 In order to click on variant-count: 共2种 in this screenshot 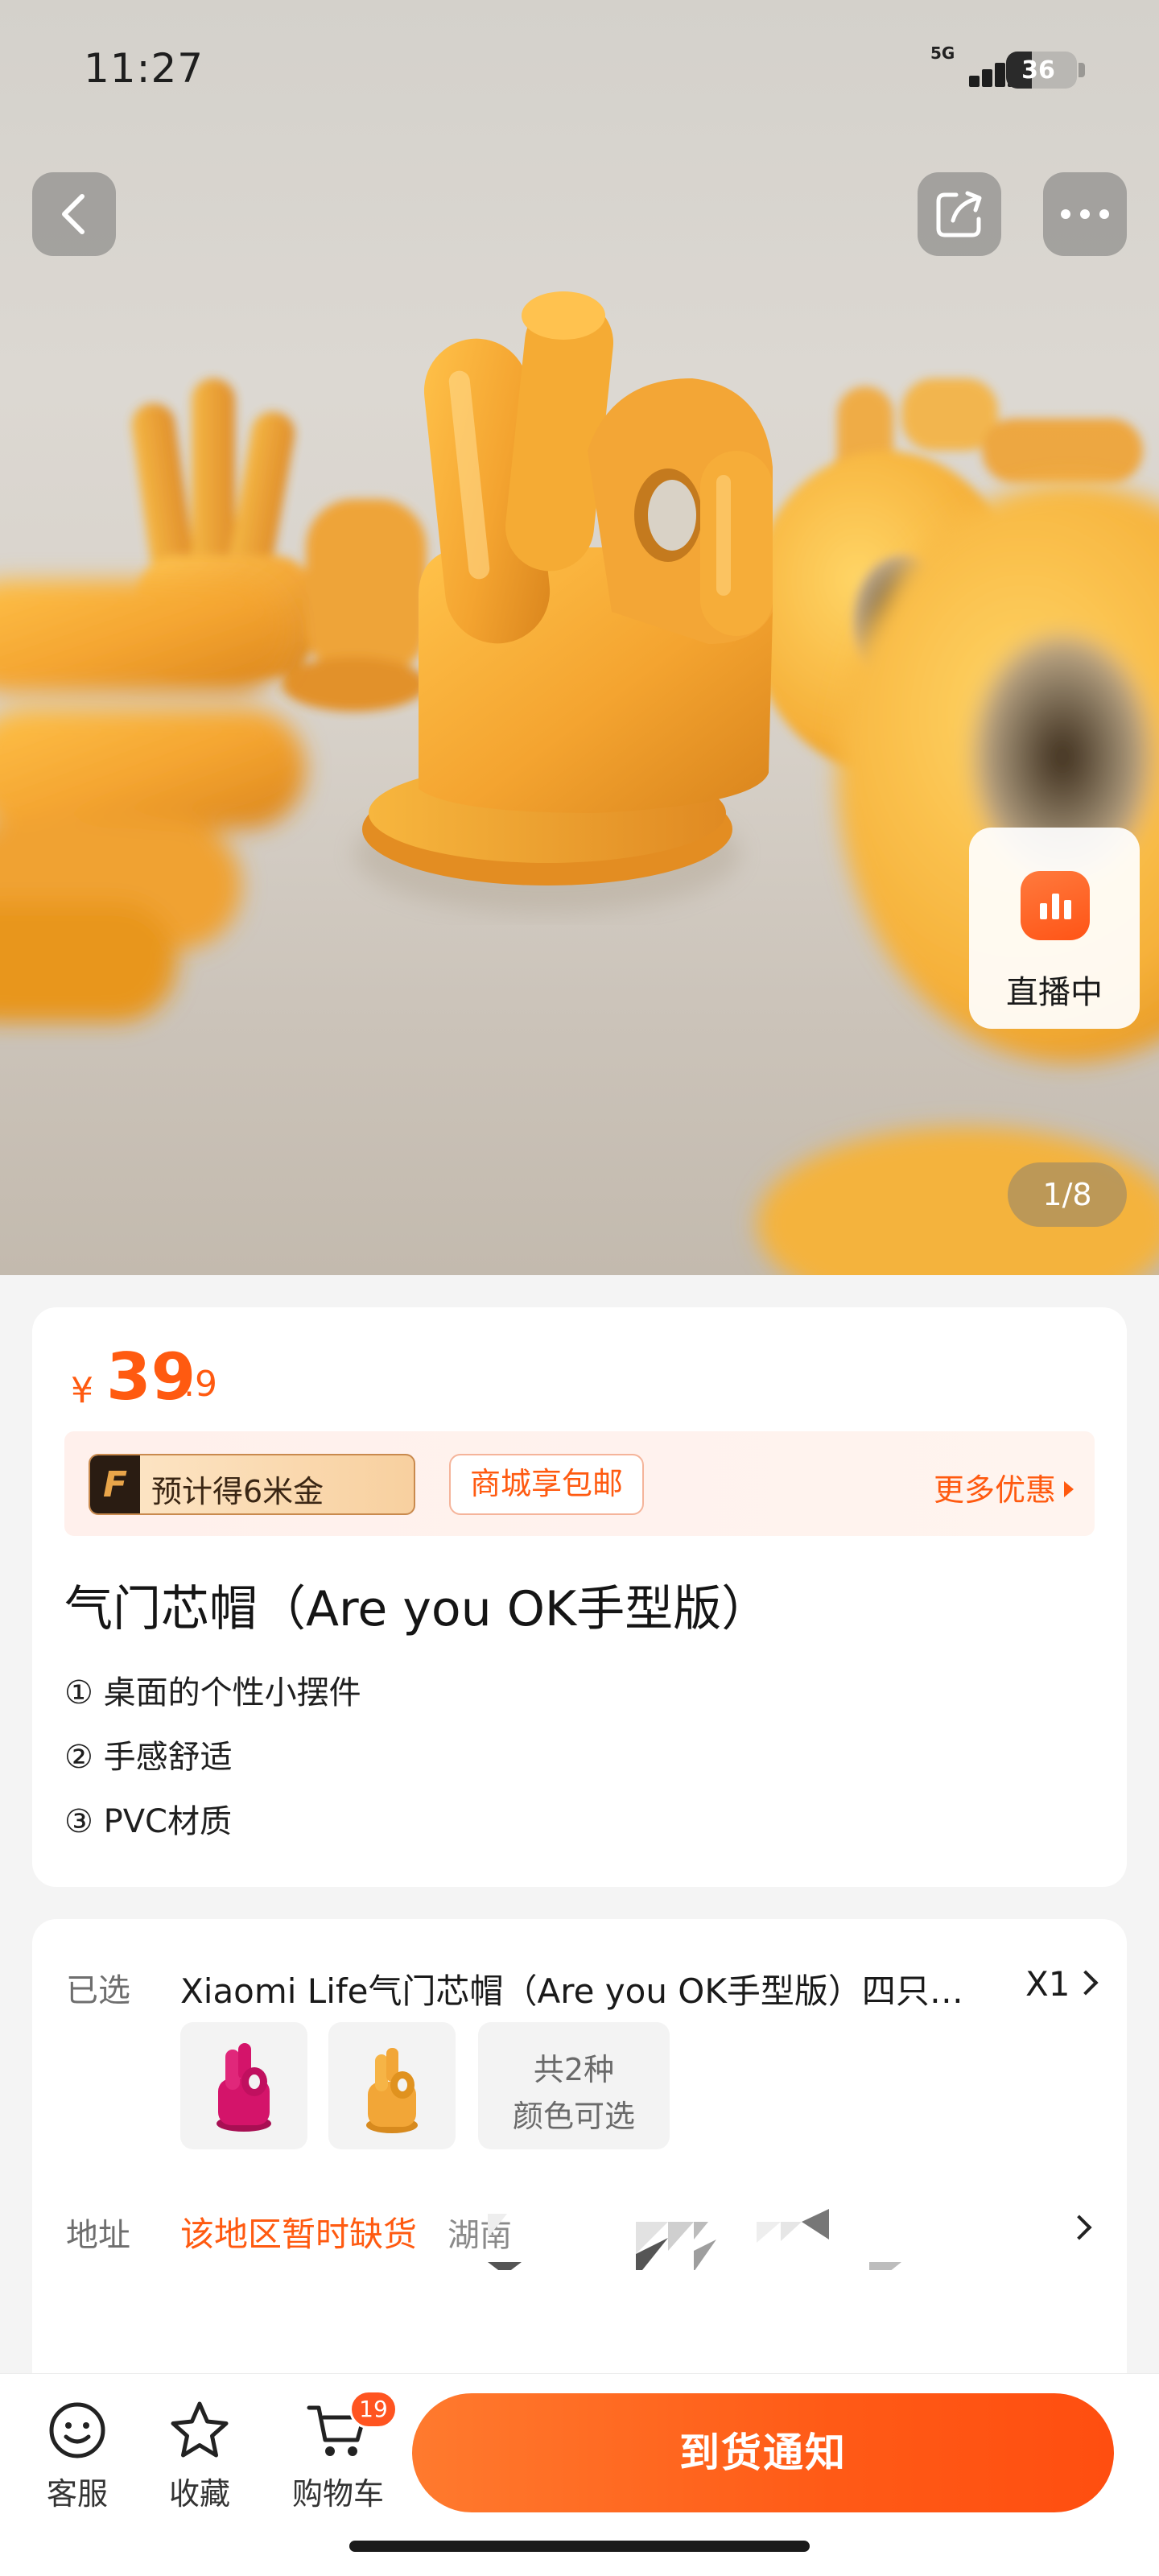, I will do `click(574, 2069)`.